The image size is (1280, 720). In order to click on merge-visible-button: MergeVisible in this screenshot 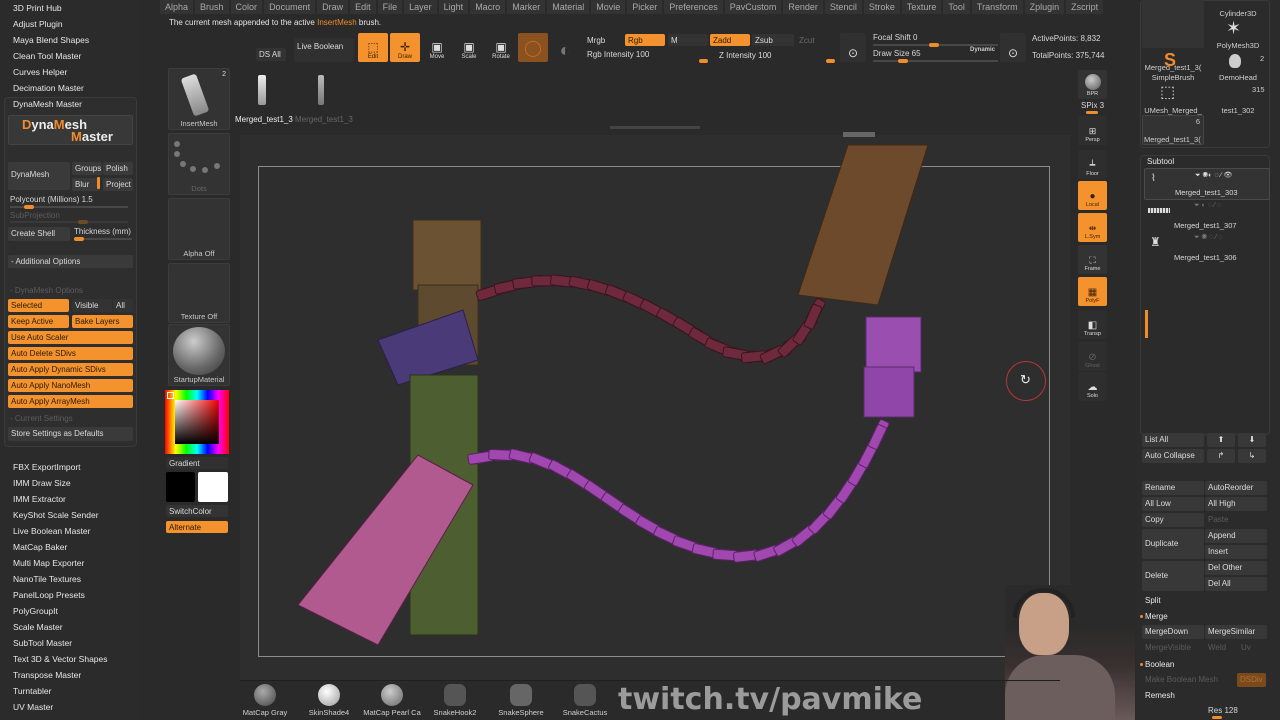, I will do `click(1173, 648)`.